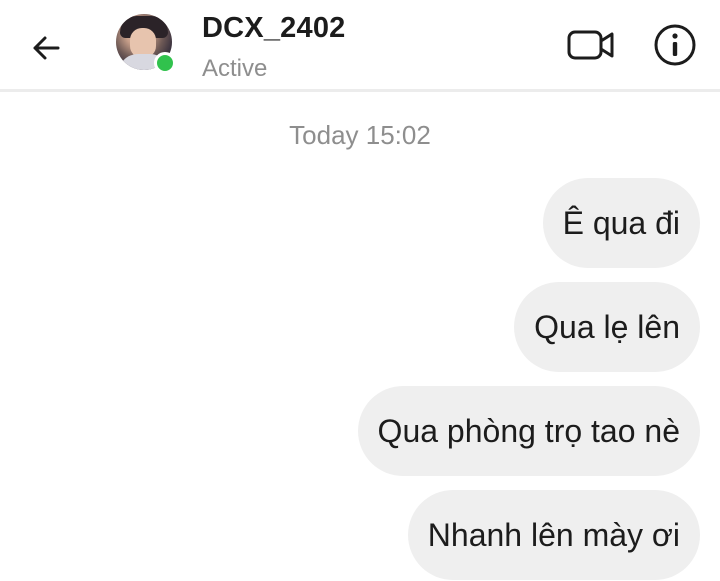 The image size is (720, 581). What do you see at coordinates (273, 28) in the screenshot?
I see `contact-name: DCX_2402` at bounding box center [273, 28].